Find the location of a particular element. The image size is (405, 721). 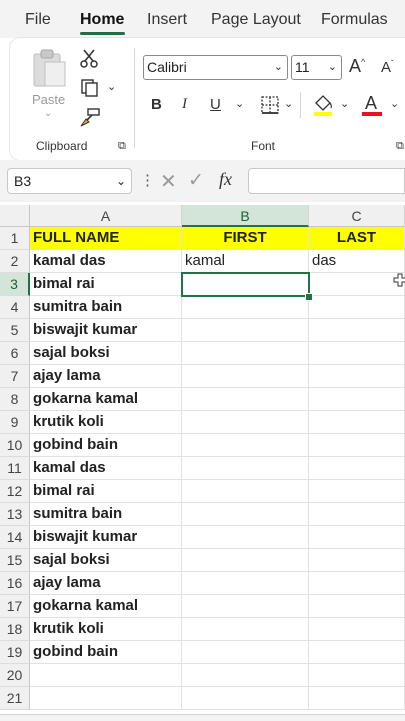

cell-c16 is located at coordinates (357, 583).